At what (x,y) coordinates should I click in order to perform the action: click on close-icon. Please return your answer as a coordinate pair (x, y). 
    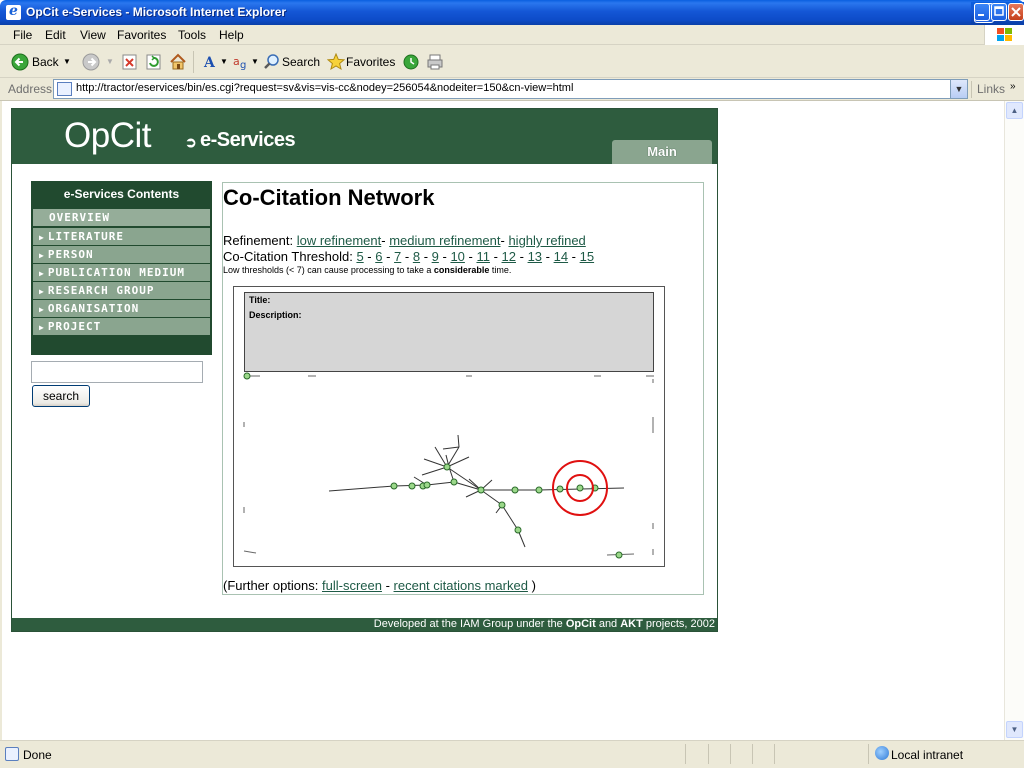
    Looking at the image, I should click on (1016, 12).